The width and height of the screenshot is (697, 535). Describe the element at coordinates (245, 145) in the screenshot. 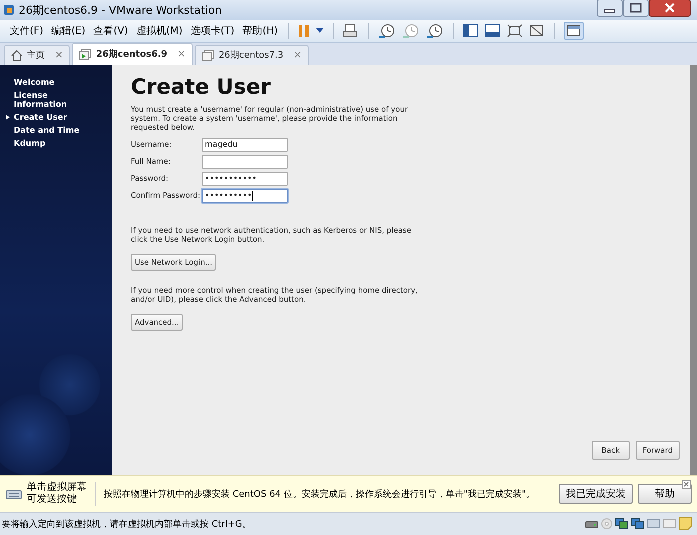

I see `input-field: magedu` at that location.